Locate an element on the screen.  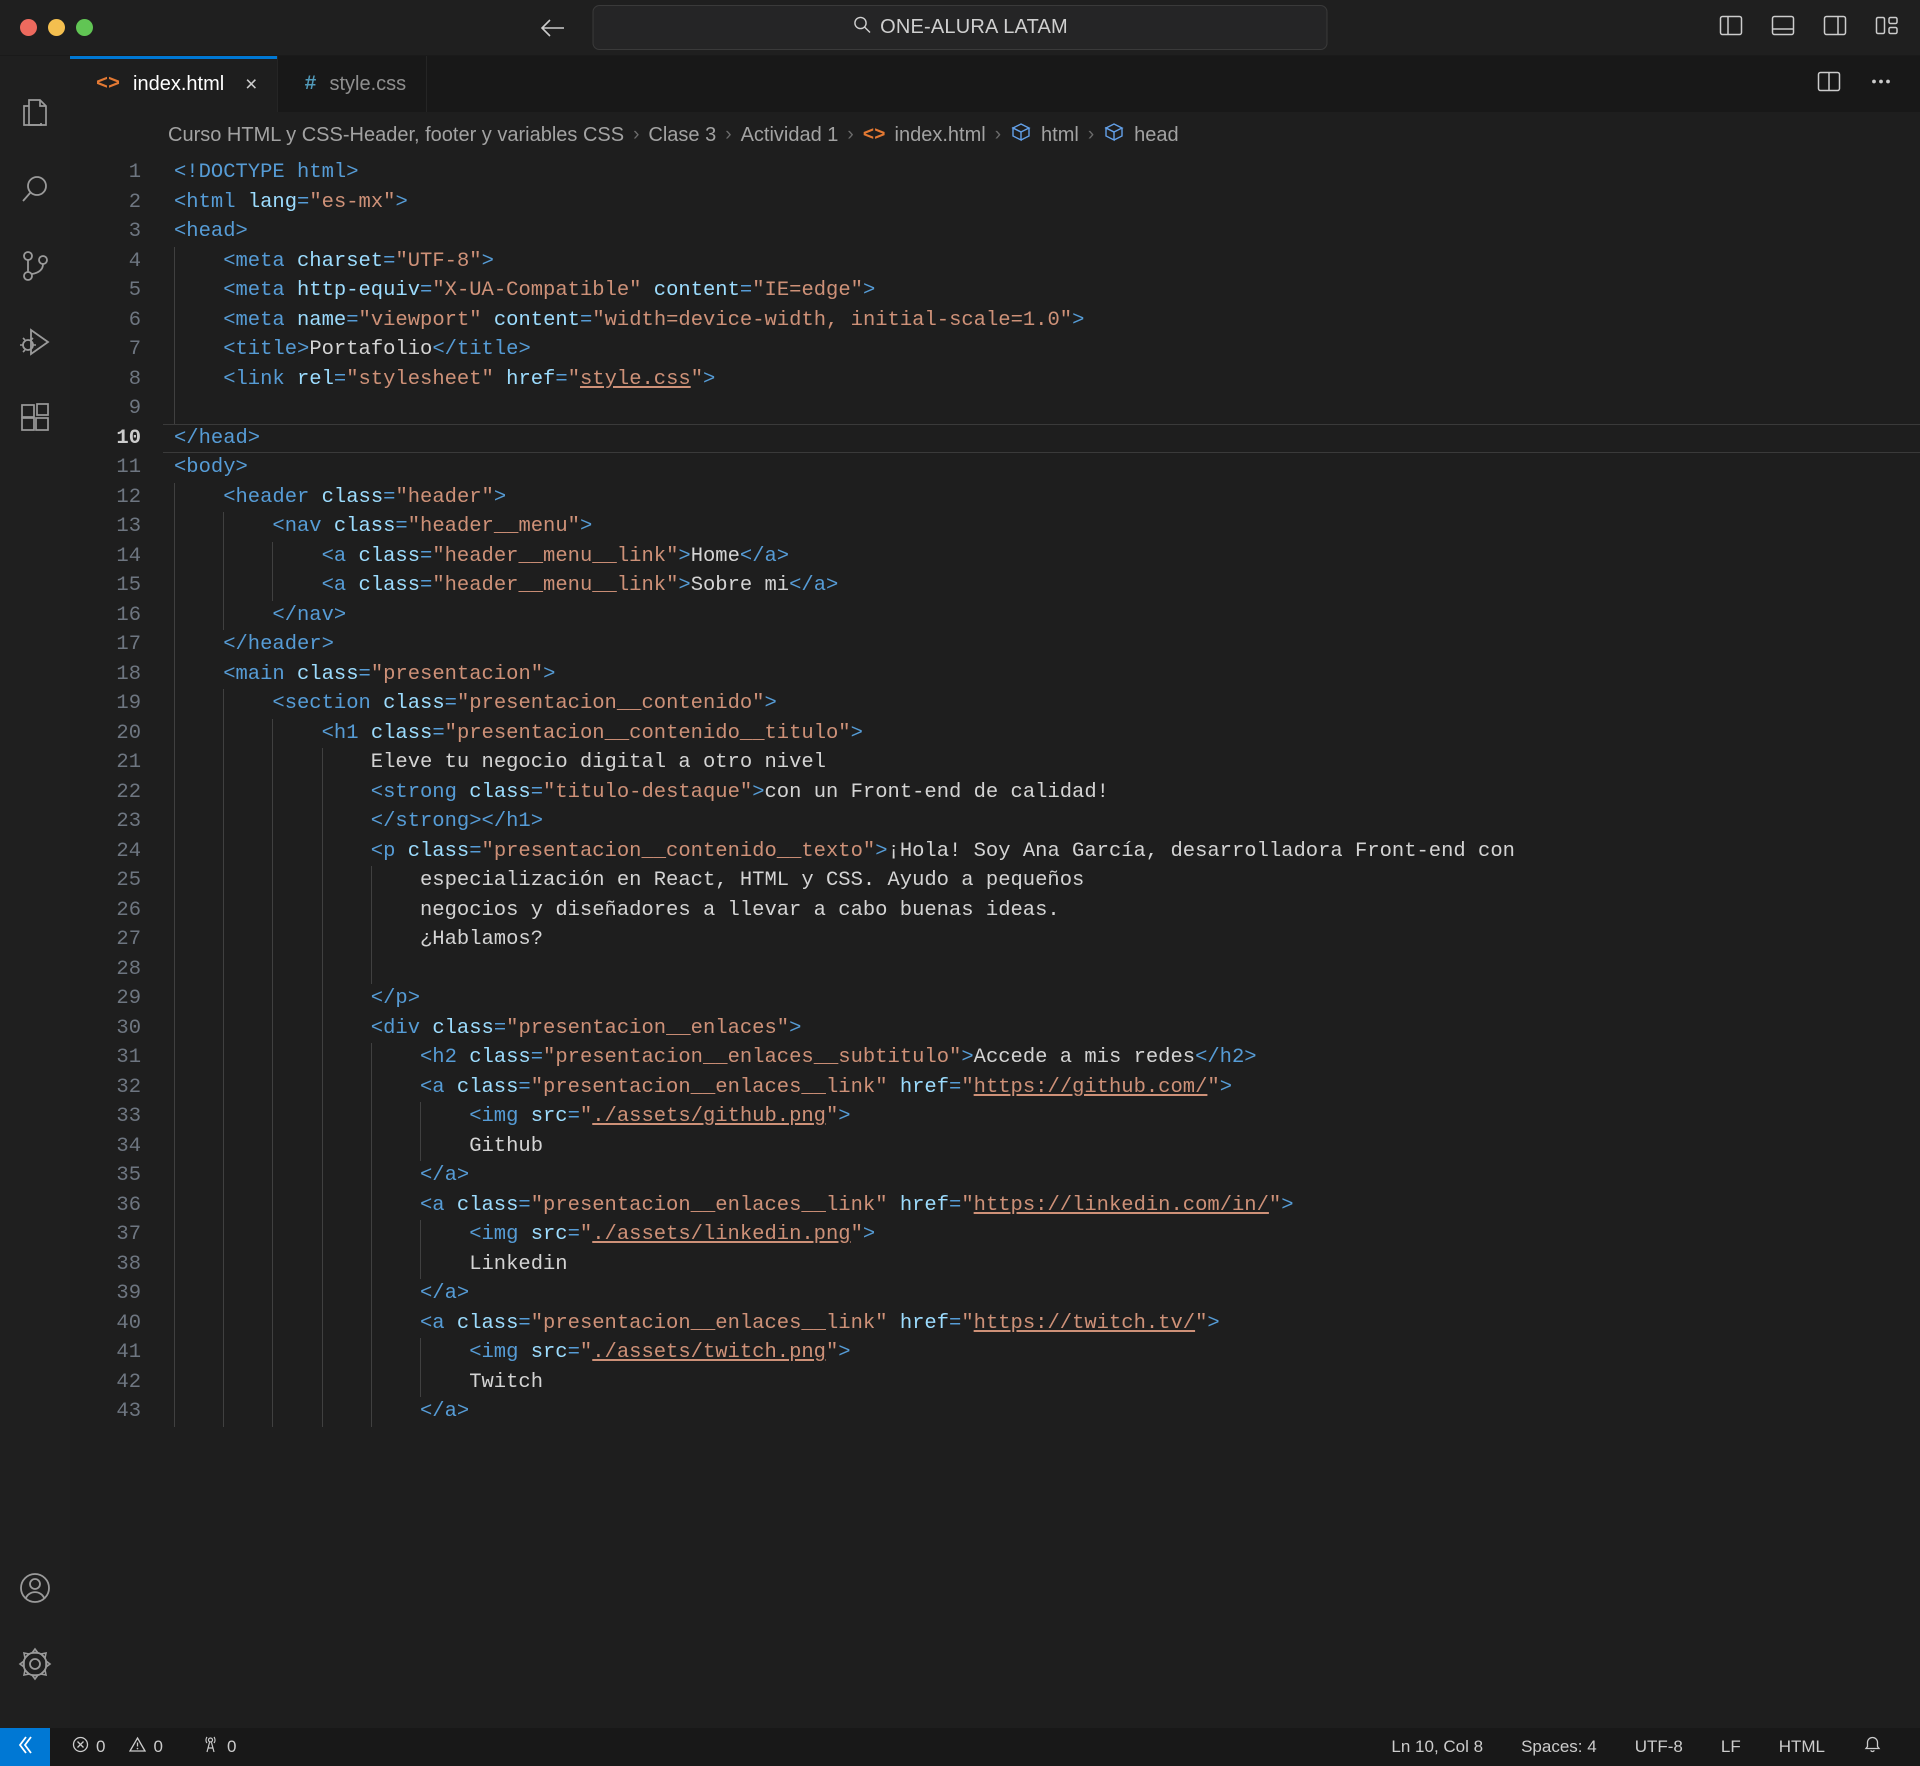
status-cursor-position: Ln 10, Col 8 is located at coordinates (1437, 1747).